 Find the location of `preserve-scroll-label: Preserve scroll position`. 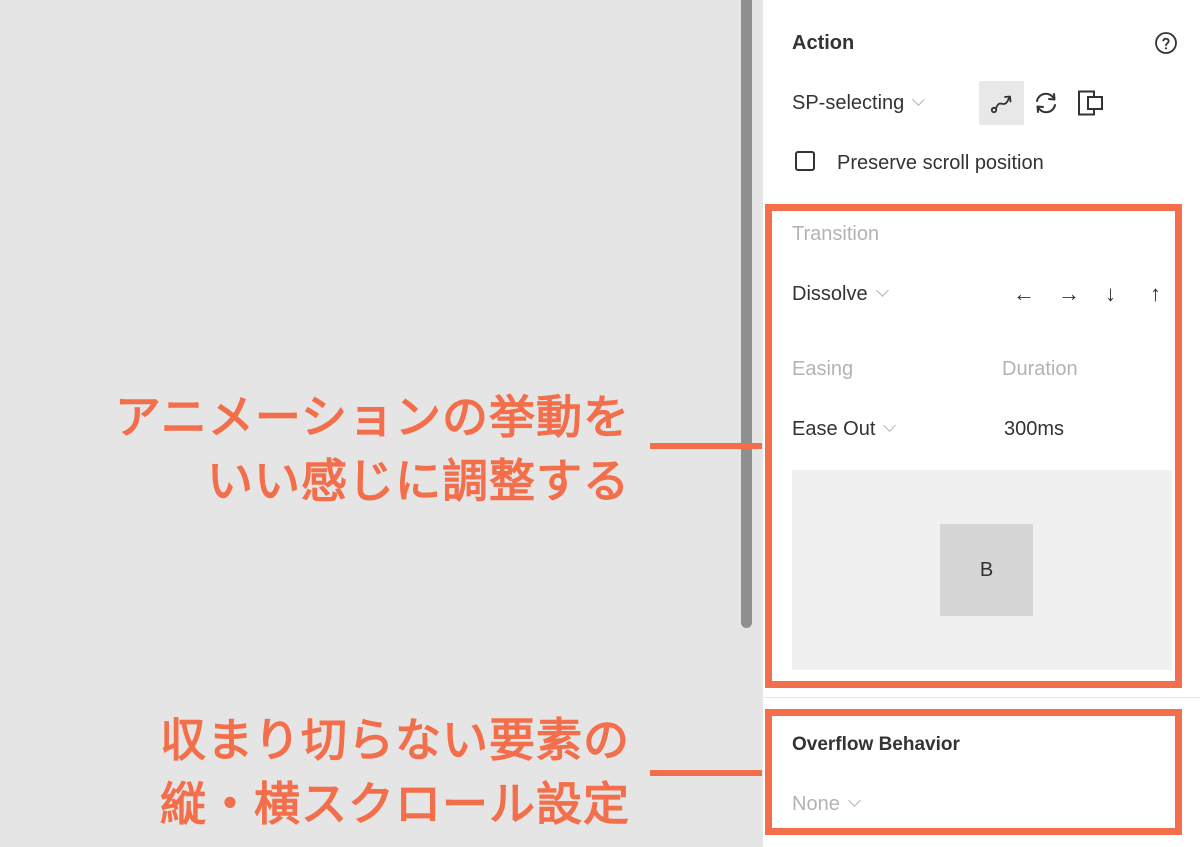

preserve-scroll-label: Preserve scroll position is located at coordinates (940, 163).